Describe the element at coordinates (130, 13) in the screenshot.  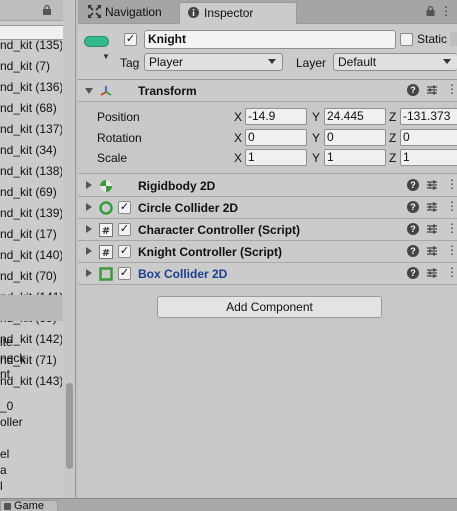
I see `tab-navigation: Navigation` at that location.